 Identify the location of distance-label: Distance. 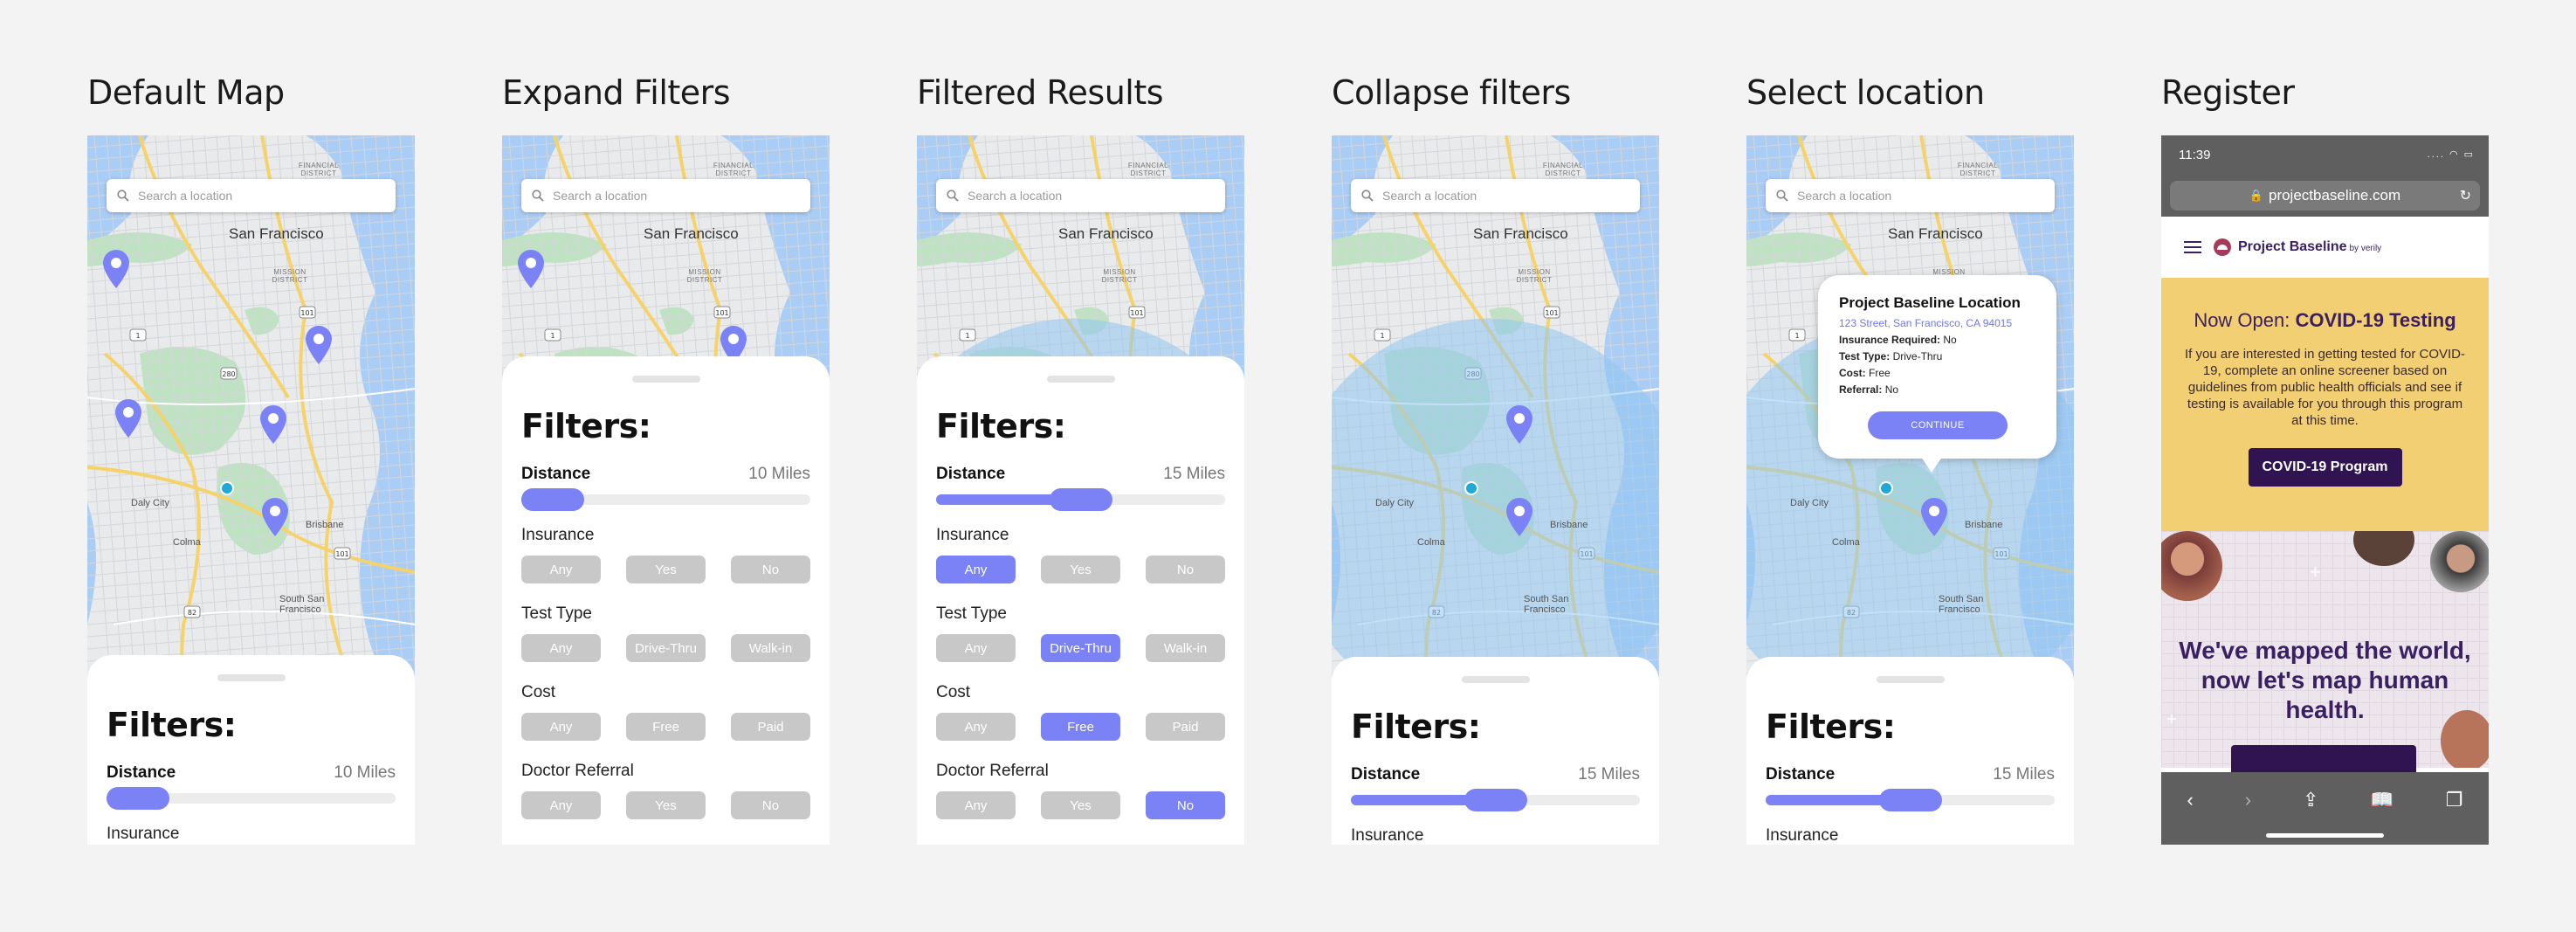
(971, 474).